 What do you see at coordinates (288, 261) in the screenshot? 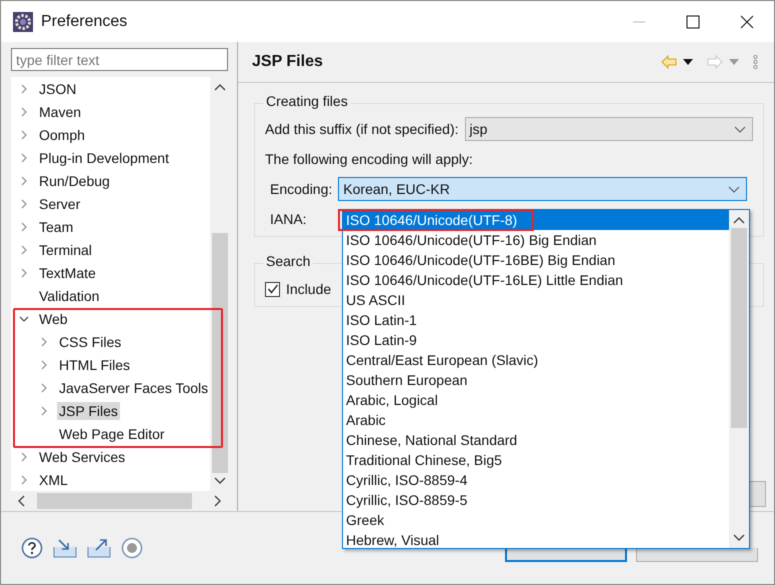
I see `group-title: Search` at bounding box center [288, 261].